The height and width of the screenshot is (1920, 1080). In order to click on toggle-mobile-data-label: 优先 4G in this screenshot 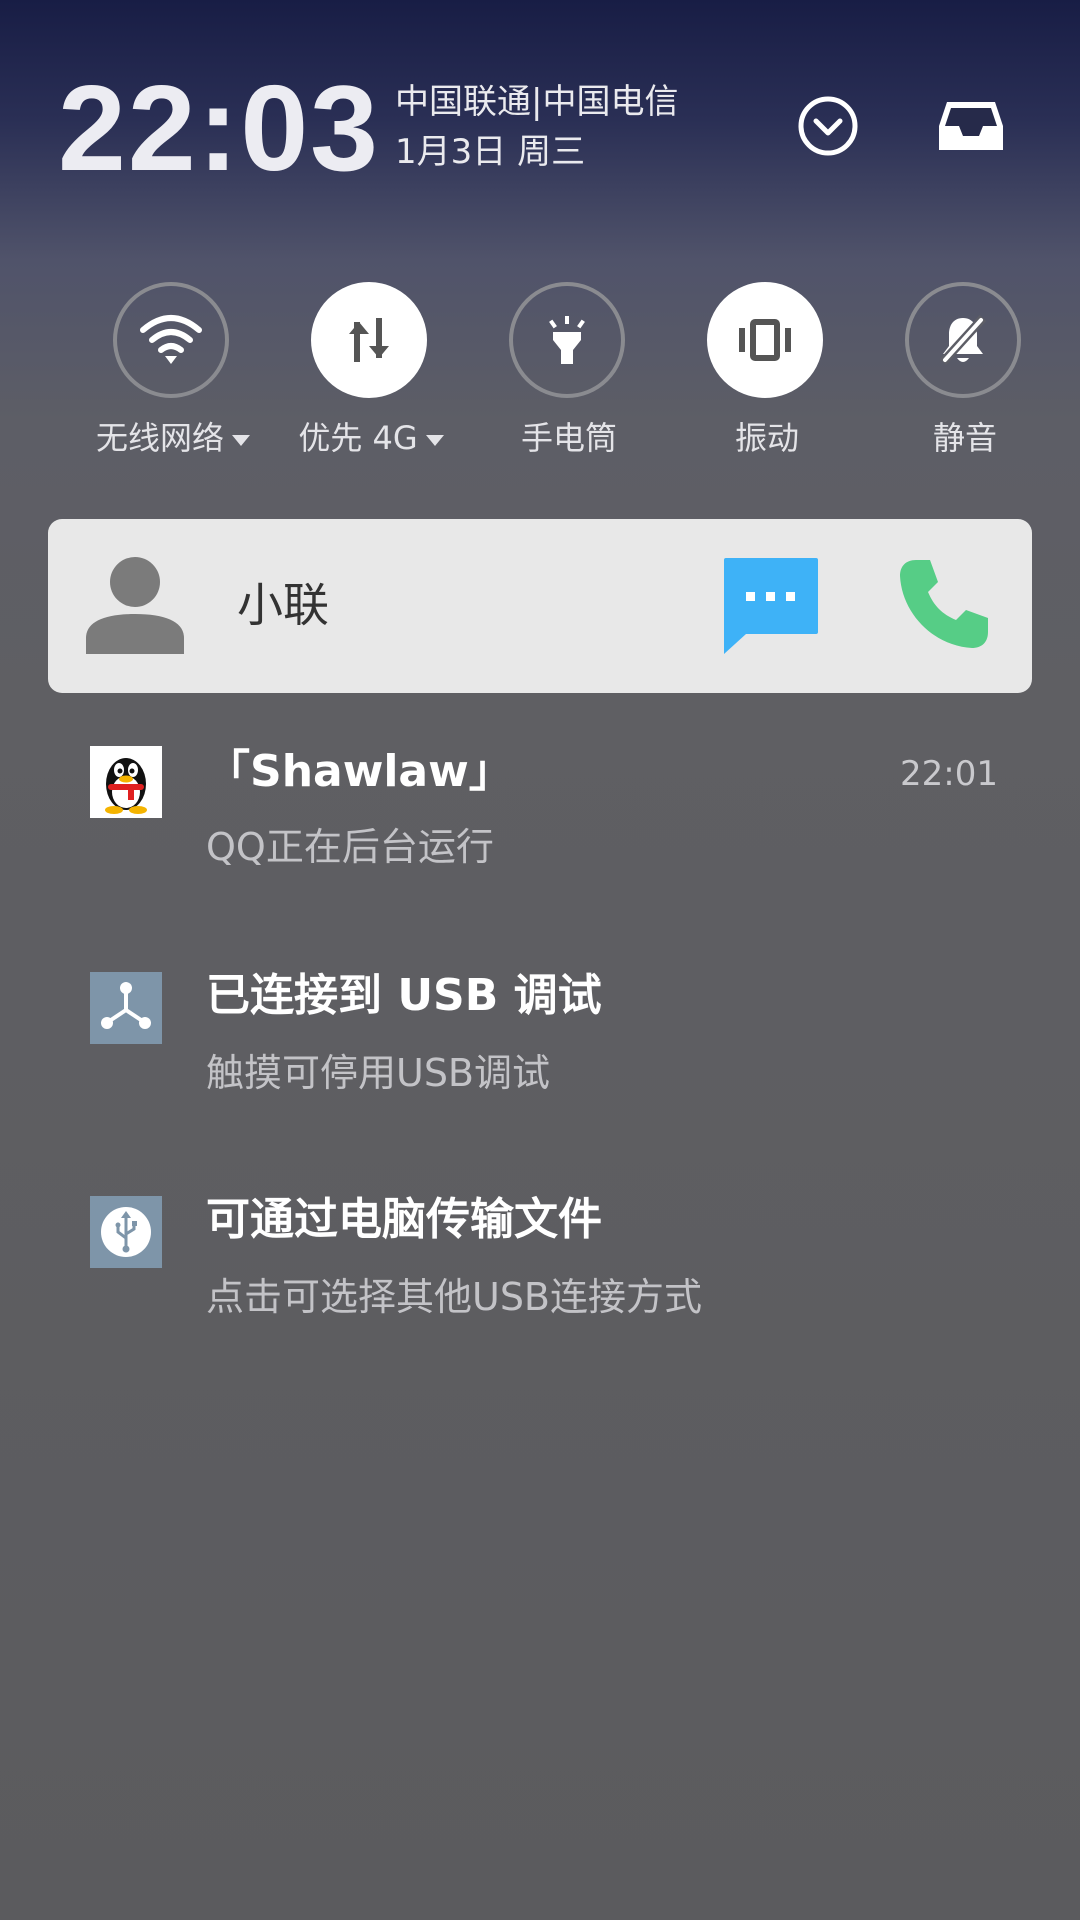, I will do `click(371, 438)`.